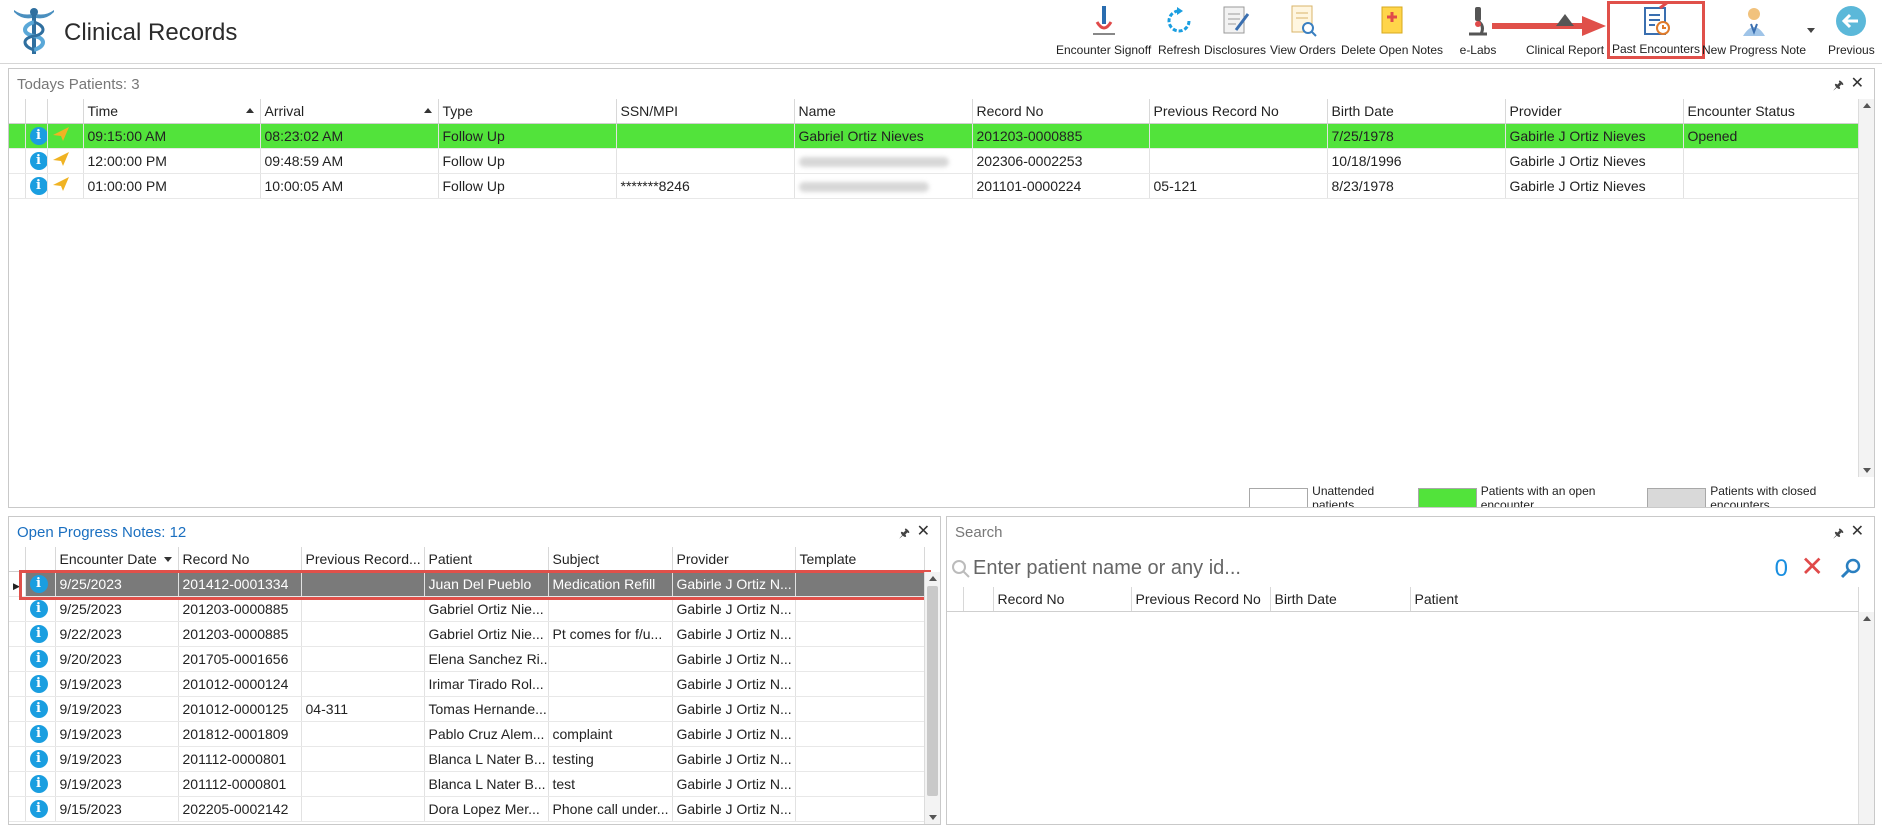 This screenshot has width=1882, height=832. Describe the element at coordinates (1866, 288) in the screenshot. I see `todays-patients-scrollbar` at that location.